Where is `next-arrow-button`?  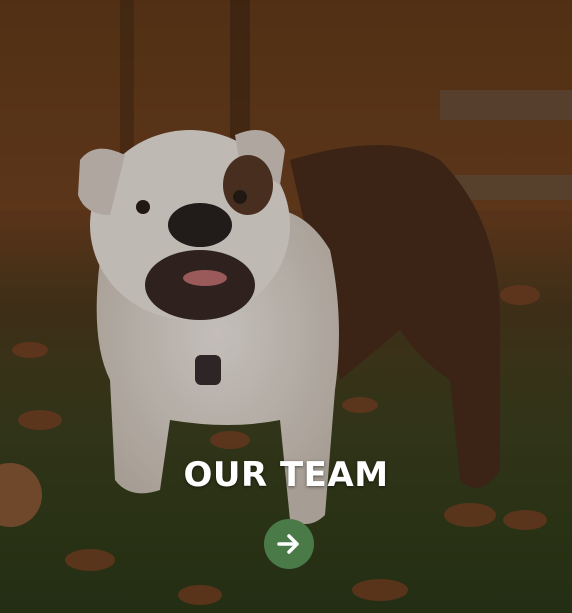
next-arrow-button is located at coordinates (289, 544).